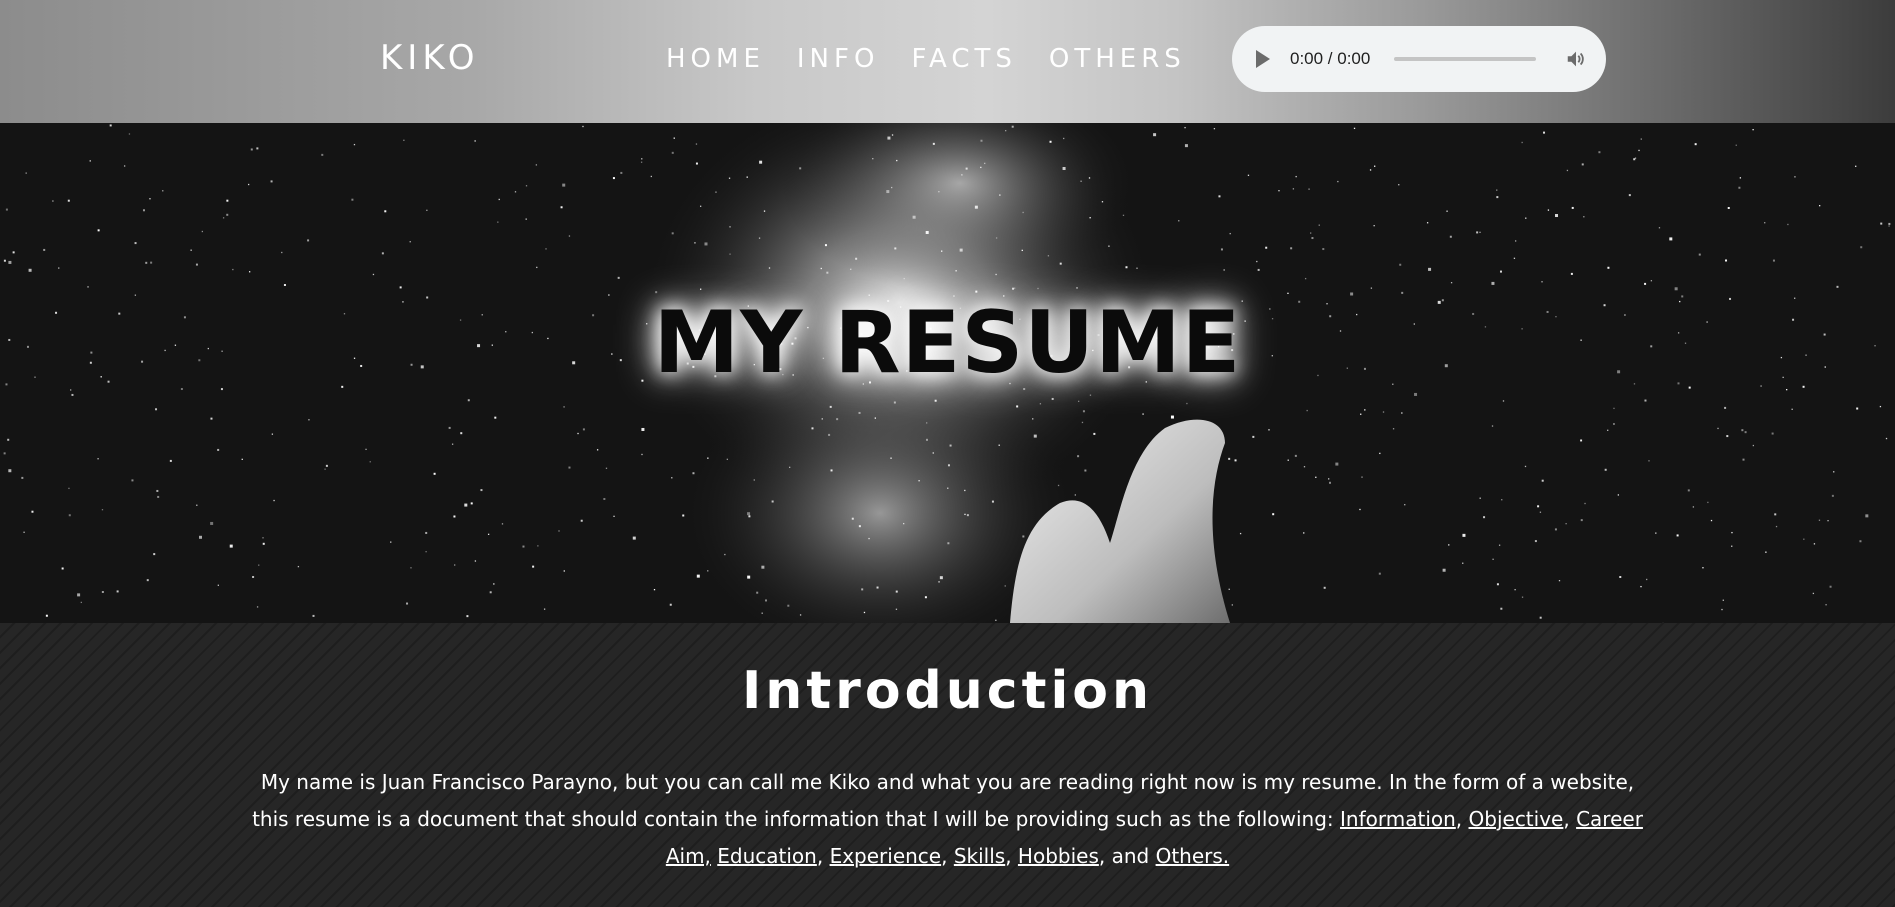 This screenshot has height=907, width=1895. What do you see at coordinates (1576, 59) in the screenshot?
I see `volume-icon` at bounding box center [1576, 59].